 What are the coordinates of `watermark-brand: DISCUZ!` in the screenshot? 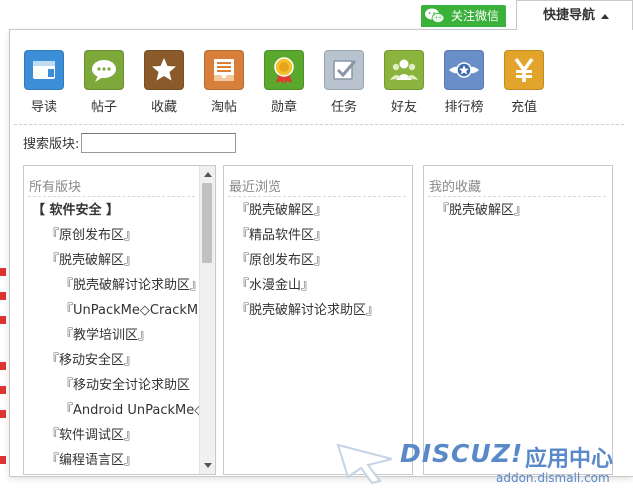 It's located at (462, 453).